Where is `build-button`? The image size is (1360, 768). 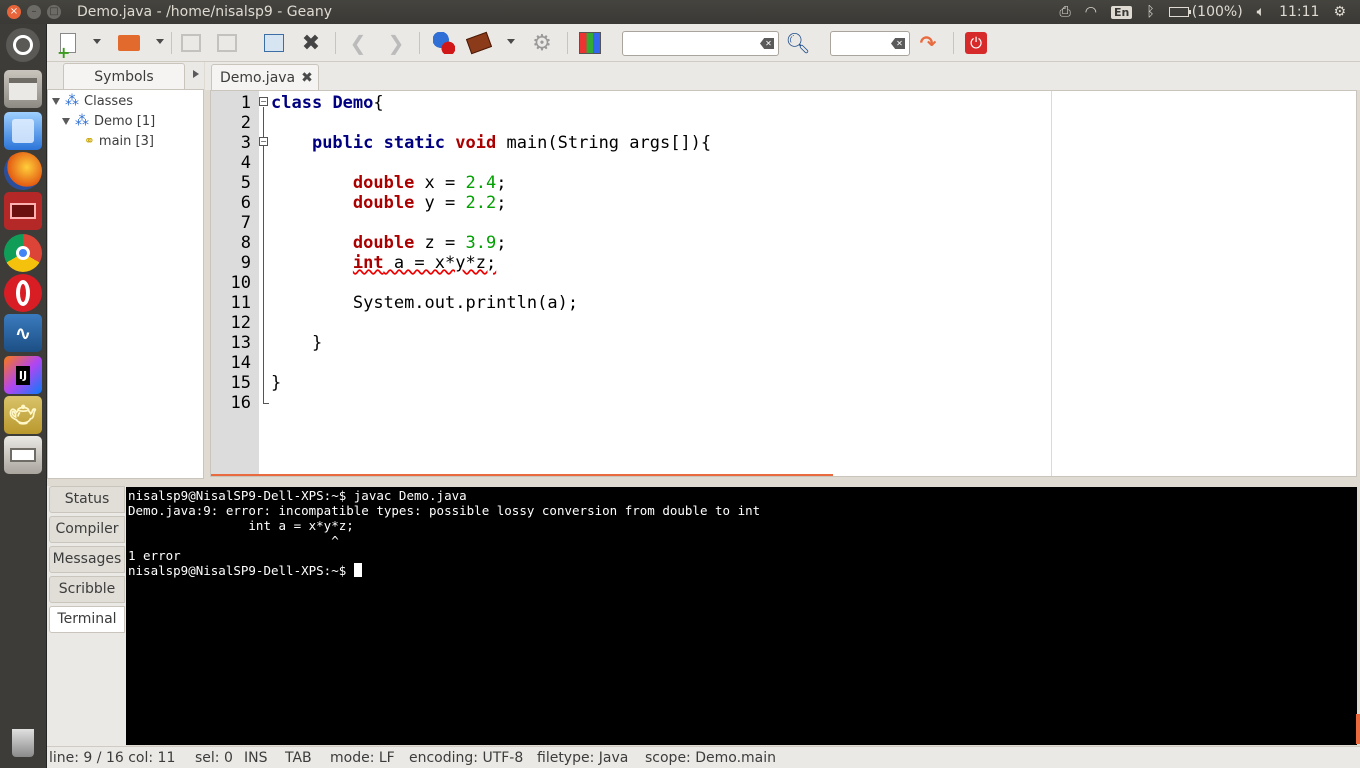 build-button is located at coordinates (479, 43).